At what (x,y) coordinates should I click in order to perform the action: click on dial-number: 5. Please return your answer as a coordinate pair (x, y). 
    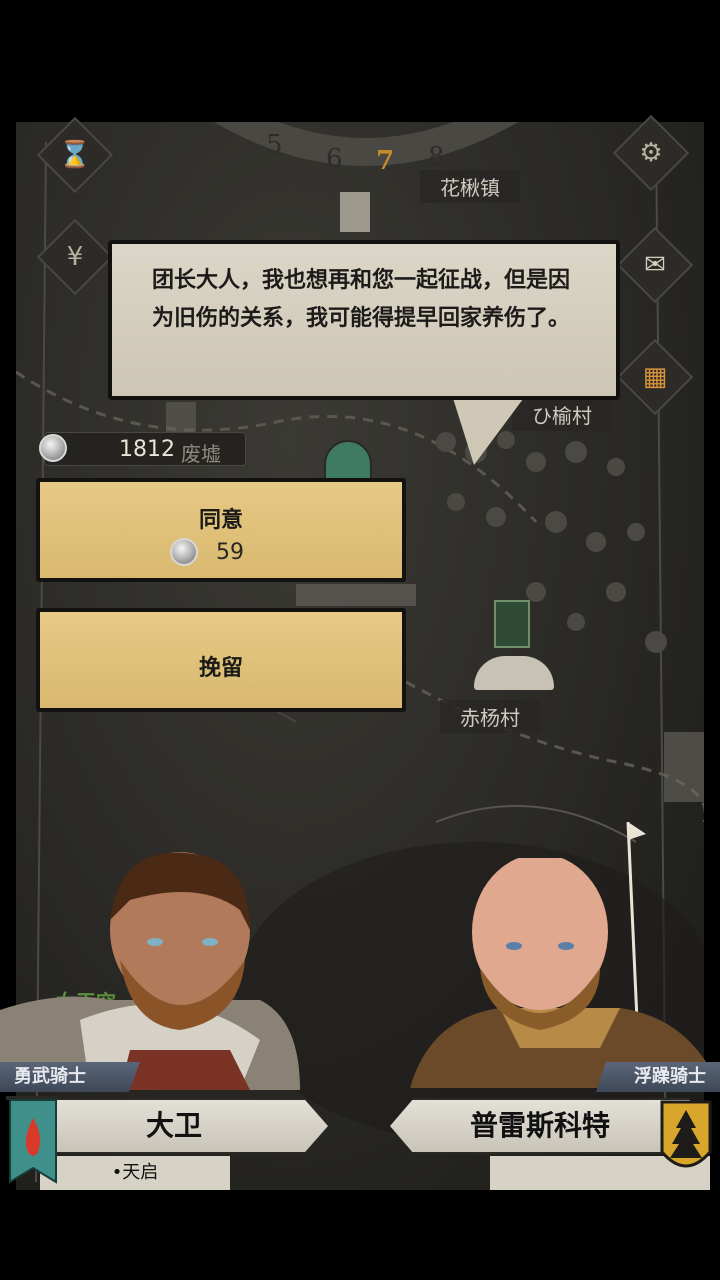
    Looking at the image, I should click on (274, 145).